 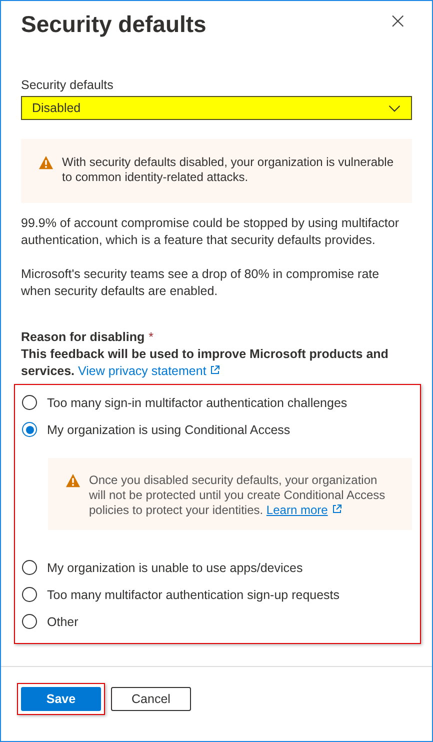 I want to click on chevron-icon, so click(x=394, y=108).